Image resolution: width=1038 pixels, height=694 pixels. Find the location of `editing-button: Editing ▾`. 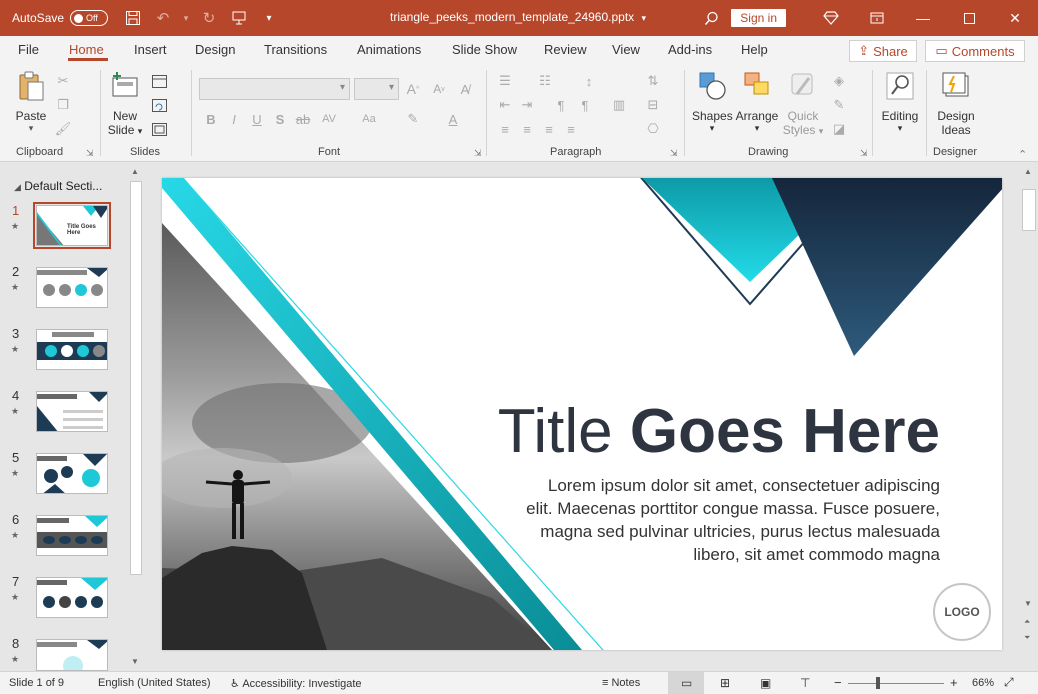

editing-button: Editing ▾ is located at coordinates (900, 102).